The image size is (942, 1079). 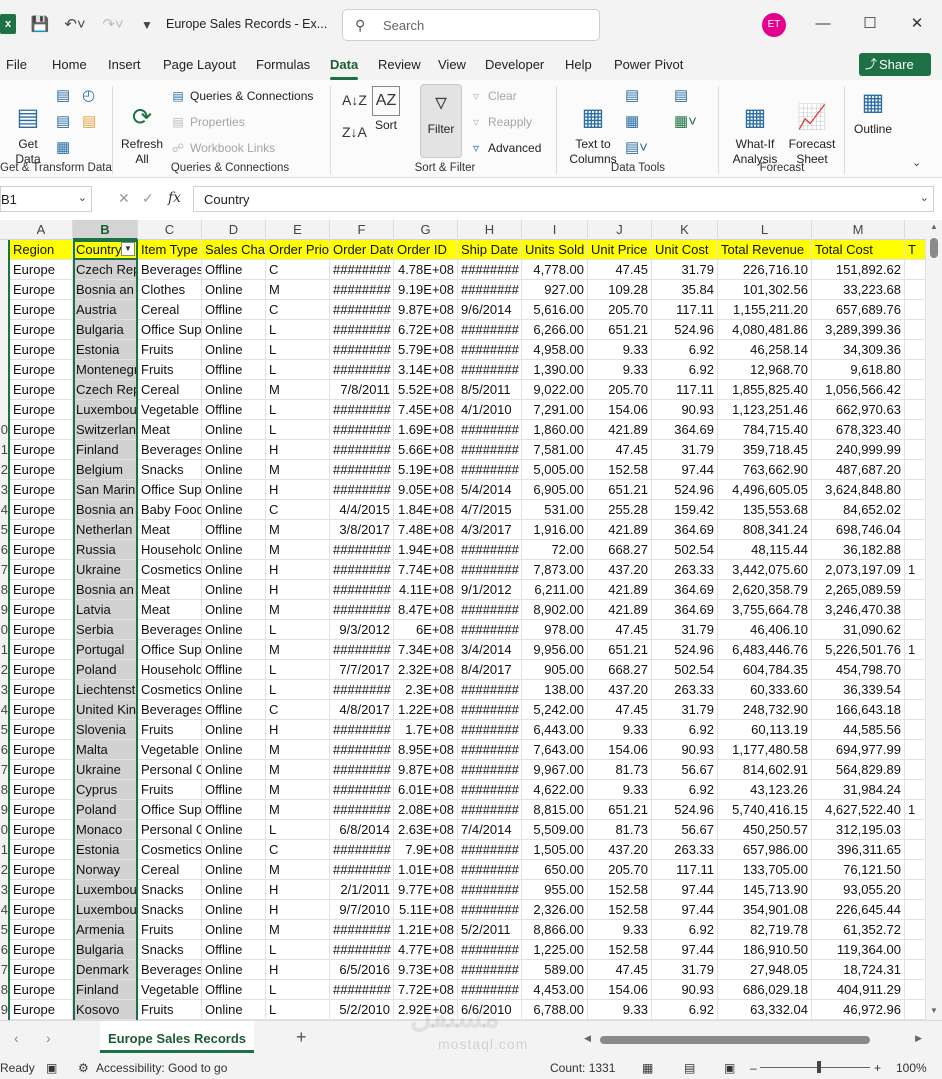 I want to click on cell: 1.22E+08, so click(x=426, y=710).